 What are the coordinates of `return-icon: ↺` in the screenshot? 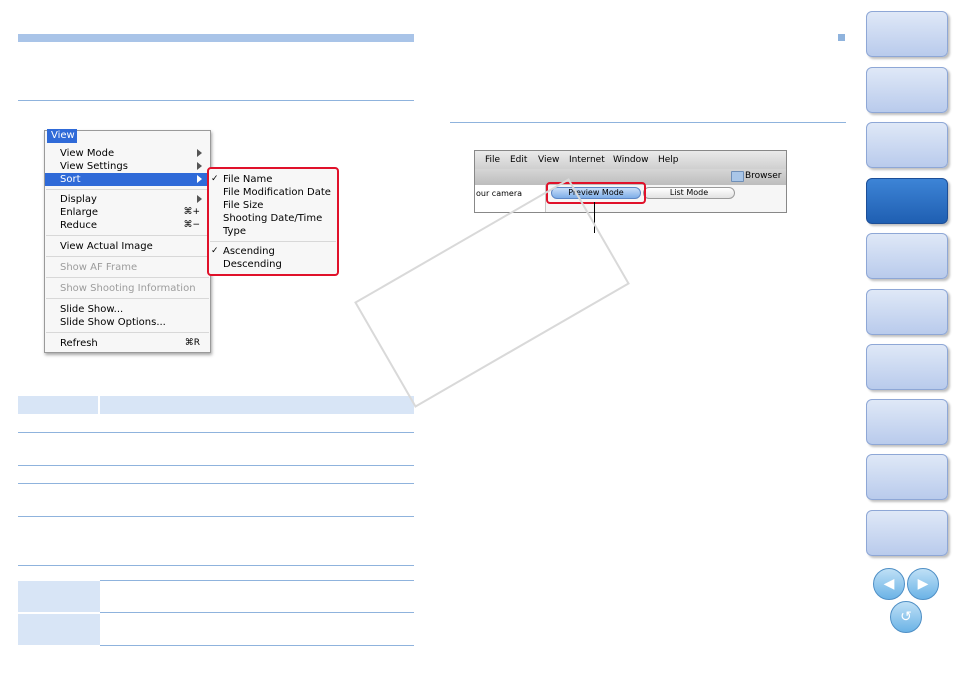 It's located at (906, 617).